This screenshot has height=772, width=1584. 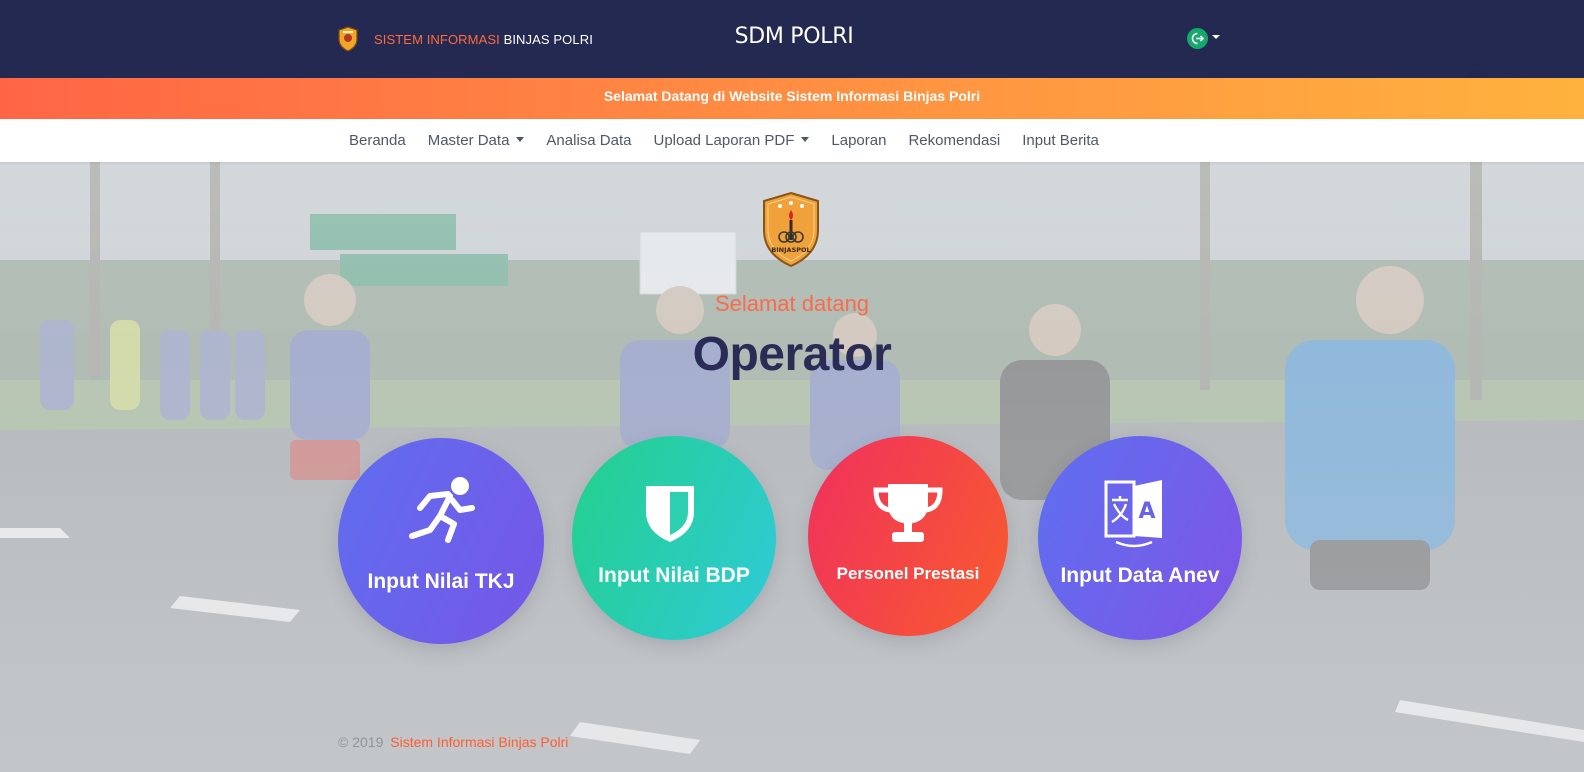 I want to click on user-menu-toggle, so click(x=1203, y=38).